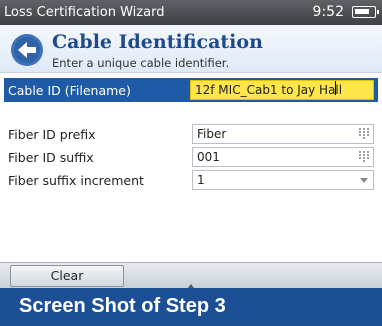  What do you see at coordinates (212, 134) in the screenshot?
I see `fiber-id-prefix-value: Fiber` at bounding box center [212, 134].